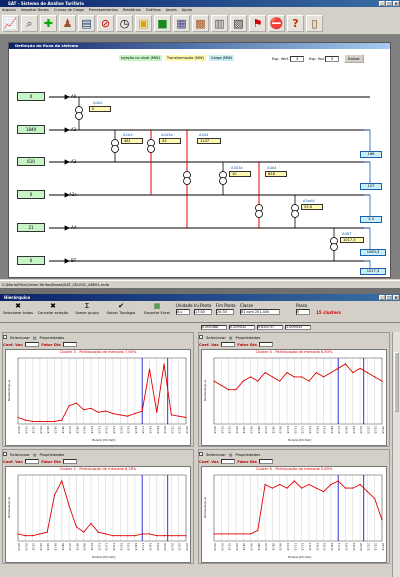 The image size is (400, 577). I want to click on injection-a0: 0, so click(31, 96).